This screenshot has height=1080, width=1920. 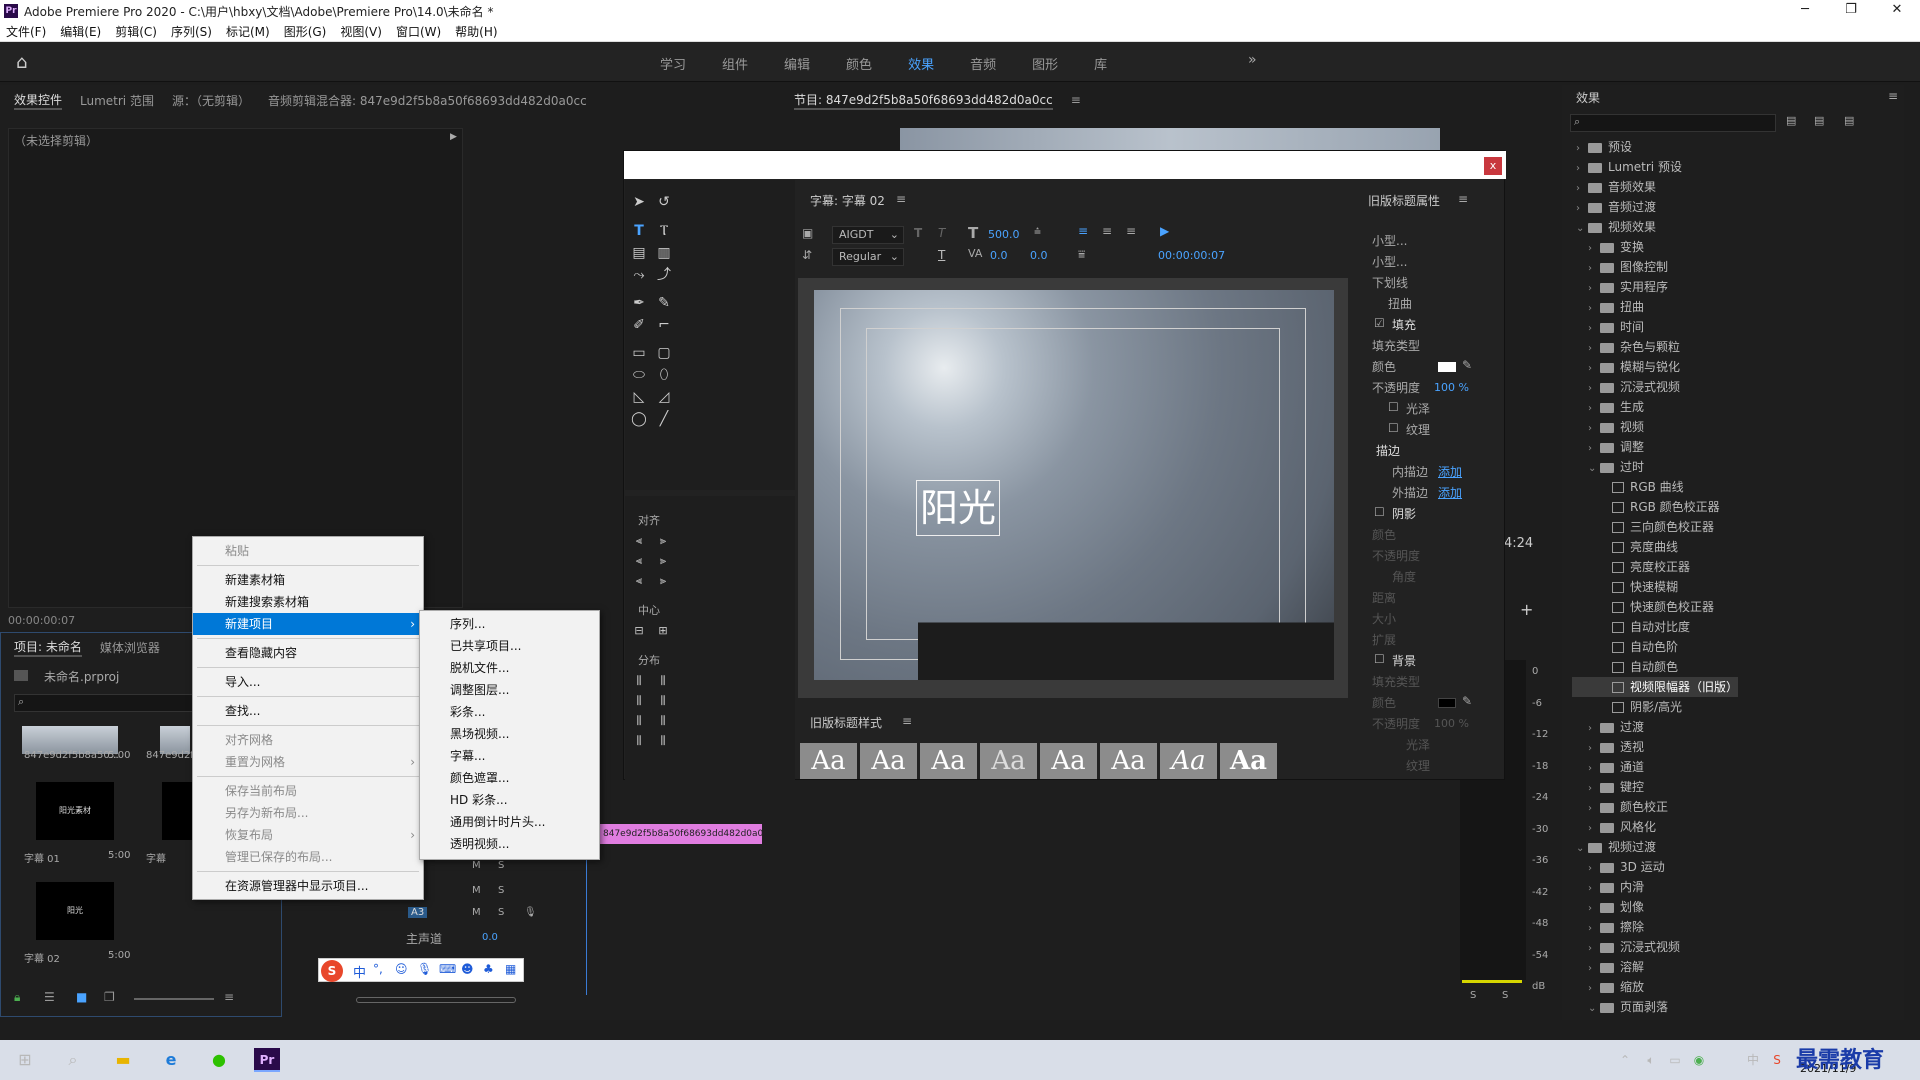 What do you see at coordinates (530, 912) in the screenshot?
I see `track-mic-icon: 🎙︎` at bounding box center [530, 912].